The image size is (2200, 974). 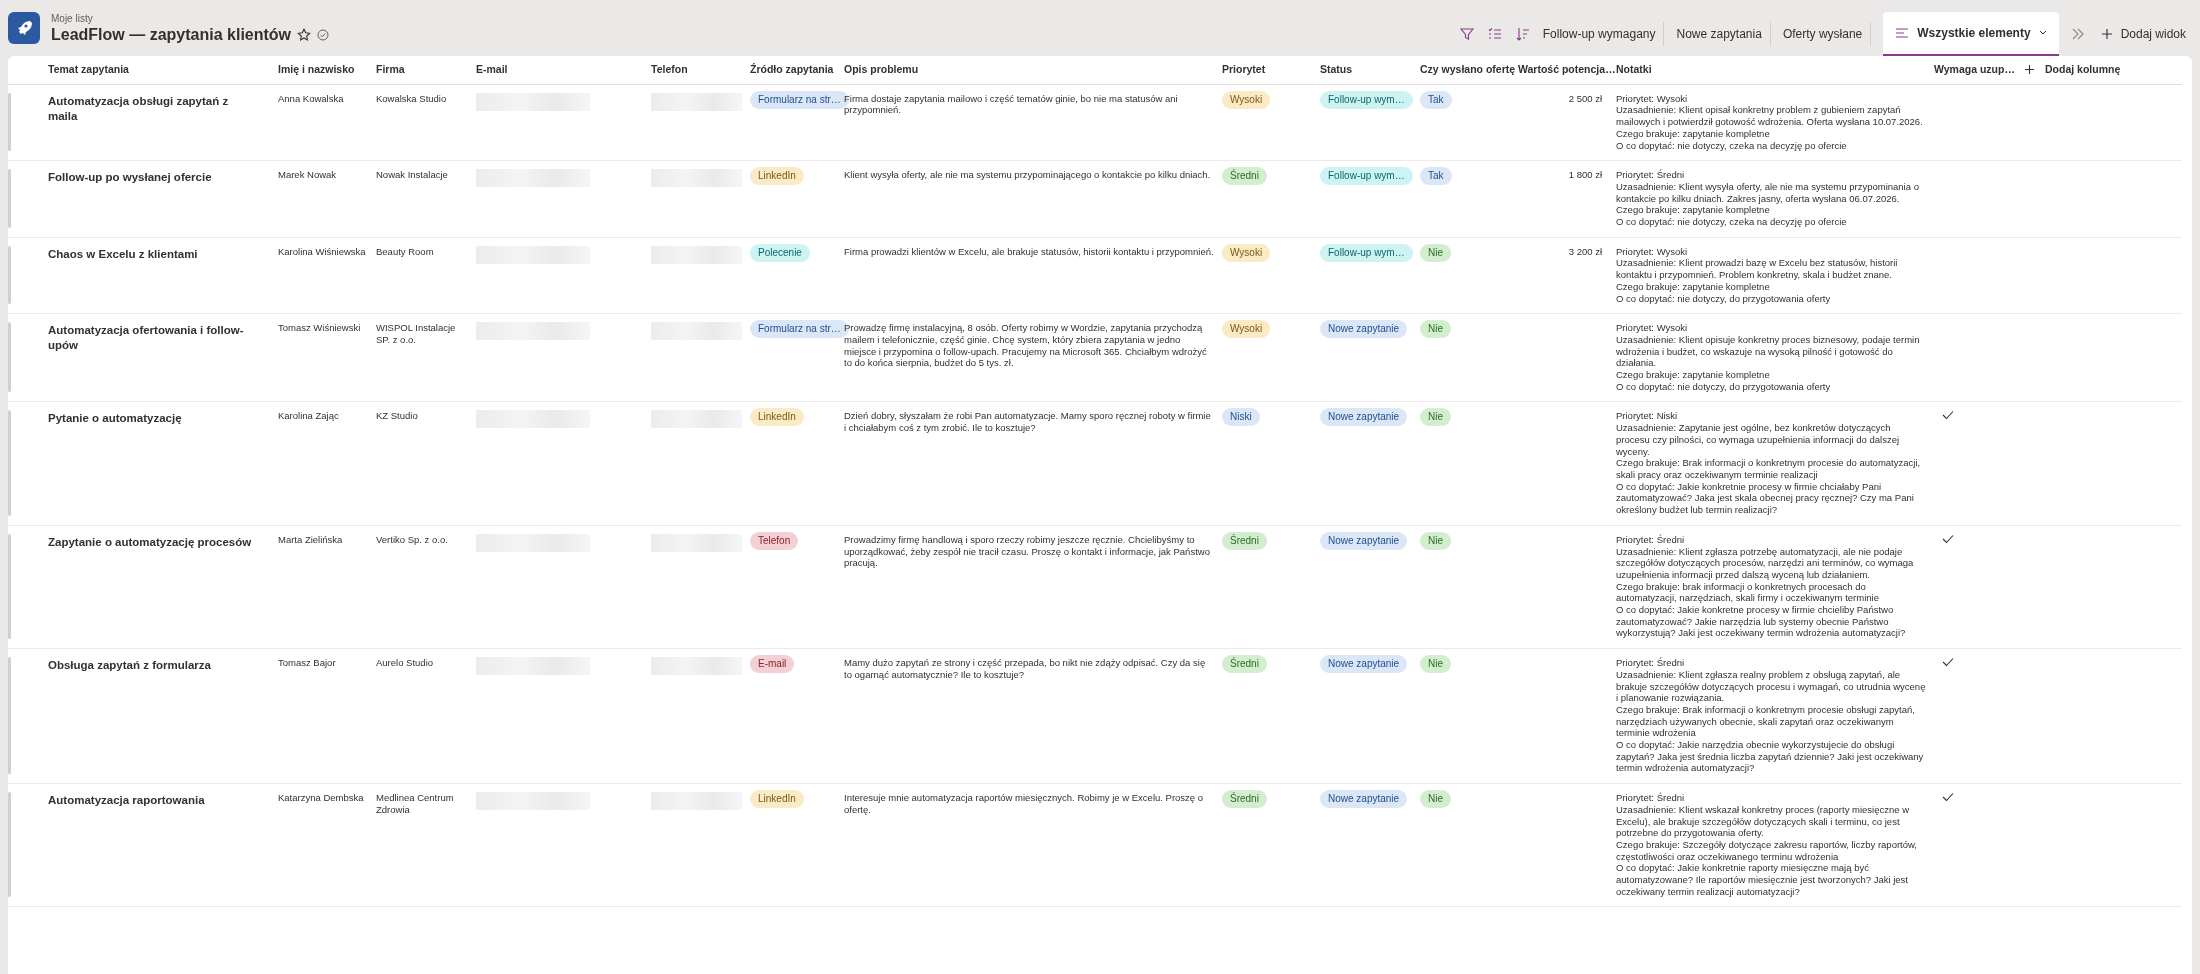 I want to click on note-line: O co dopytać: Jakie konkretnie procesy w firmie chciałaby Pani zautomatyzować? Jaka jest skala obecnej pracy ręcznej? Czy ma Pani określony budżet lub termin realizacji?, so click(x=1765, y=498).